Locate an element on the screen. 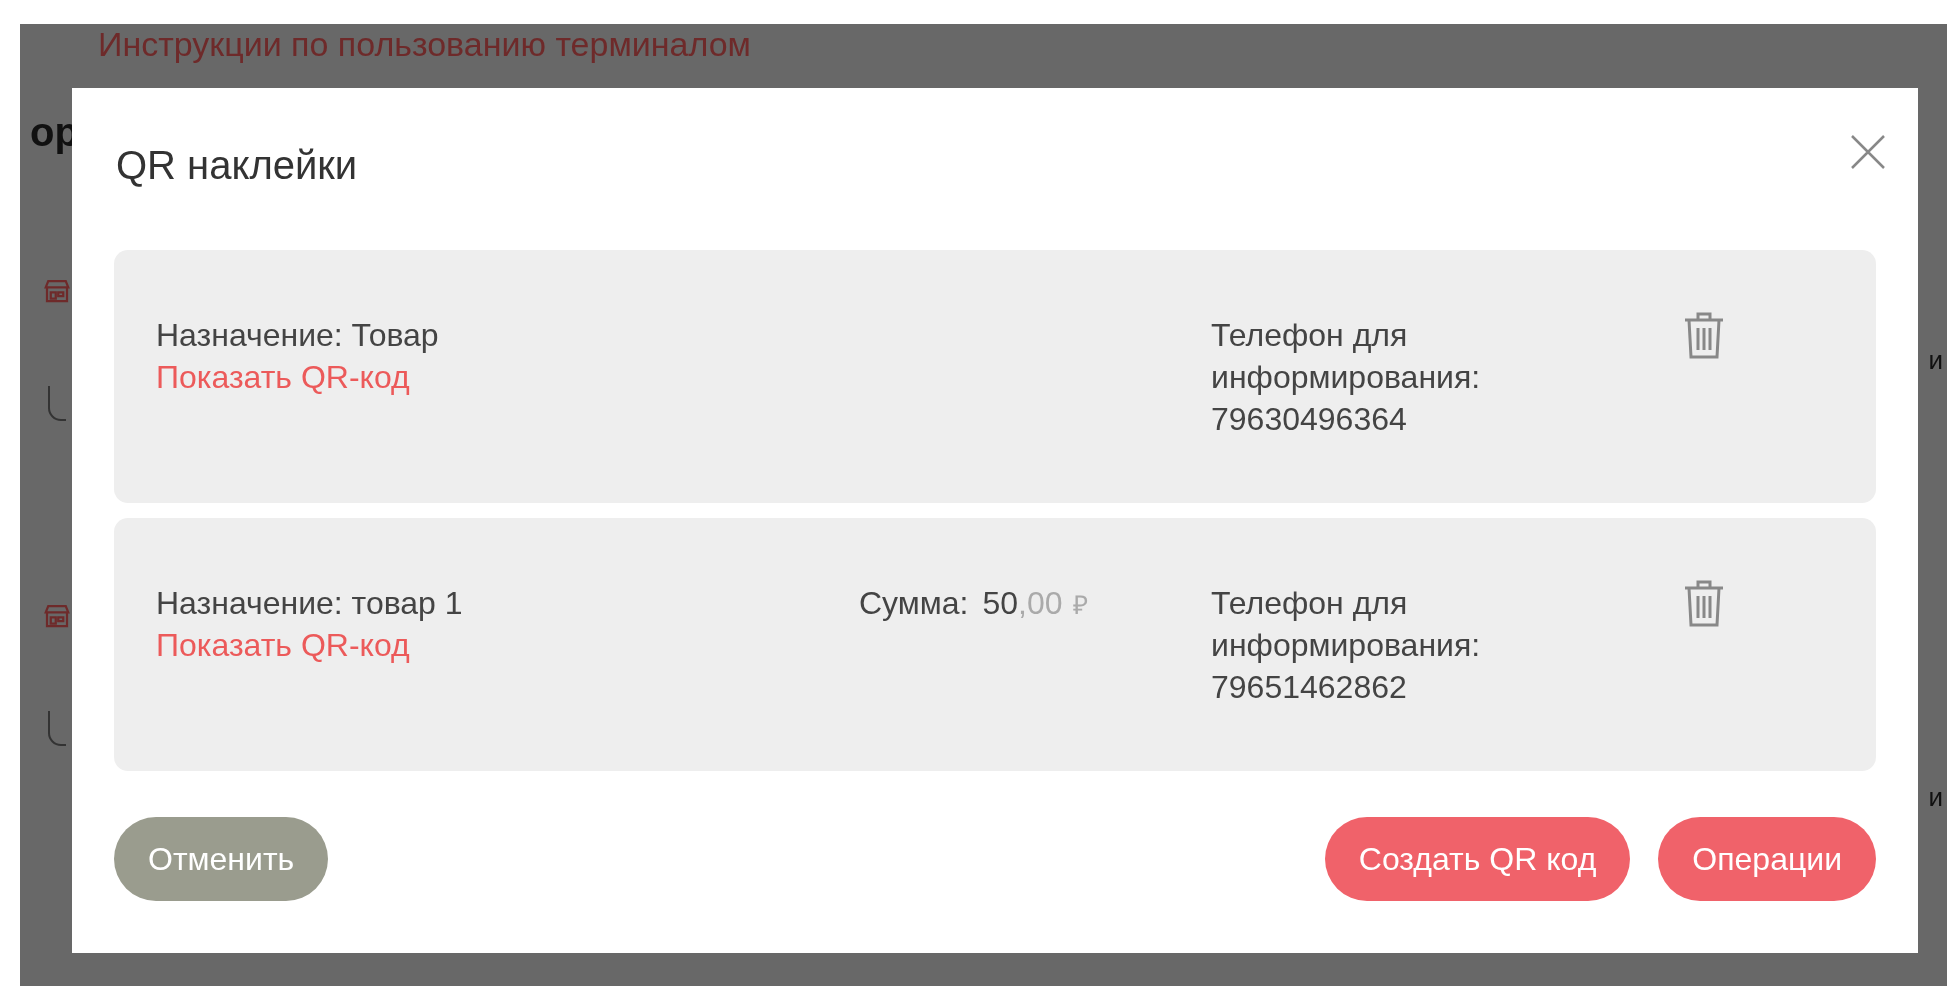 The image size is (1947, 986). sum-value: 50,00 ₽ is located at coordinates (1035, 603).